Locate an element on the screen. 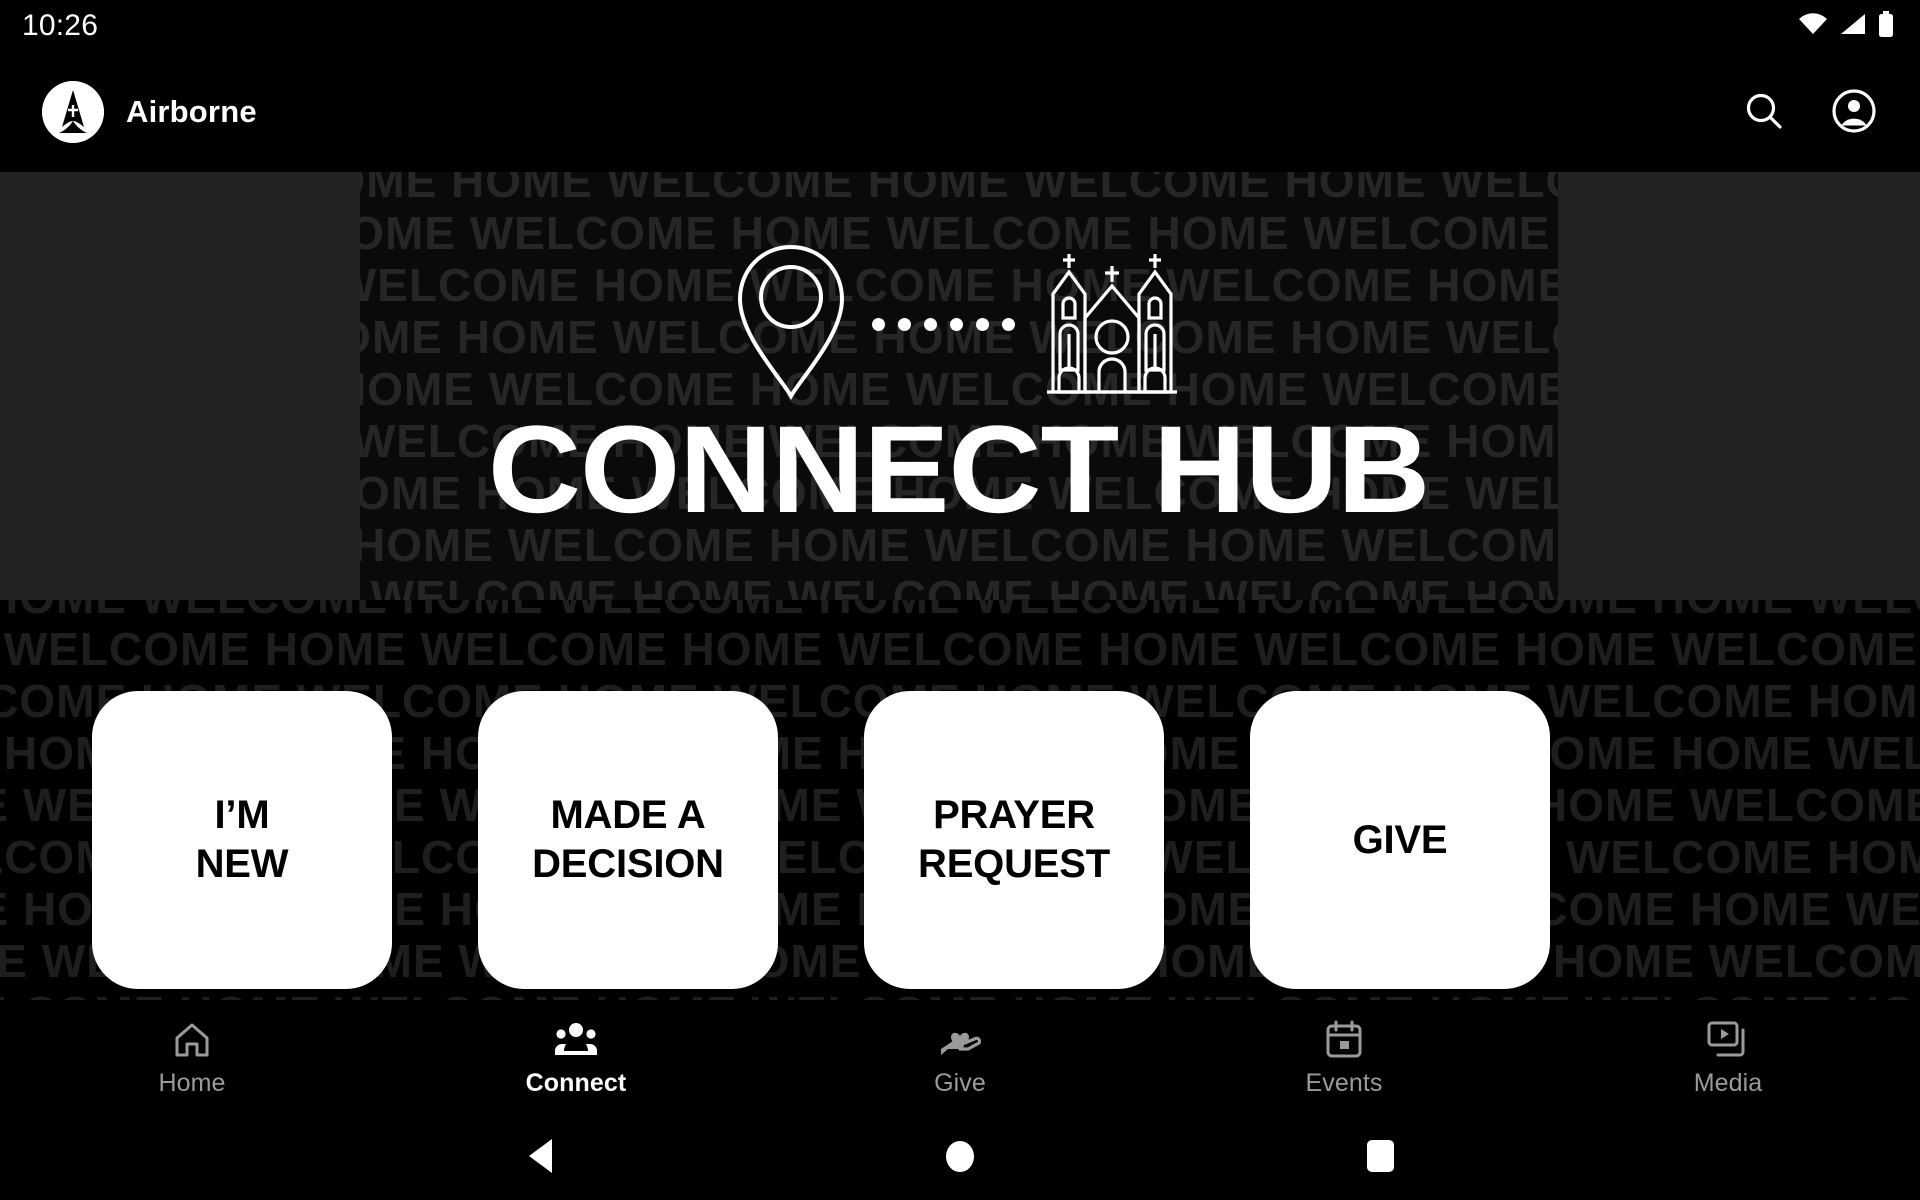 The width and height of the screenshot is (1920, 1200). search-button is located at coordinates (1764, 112).